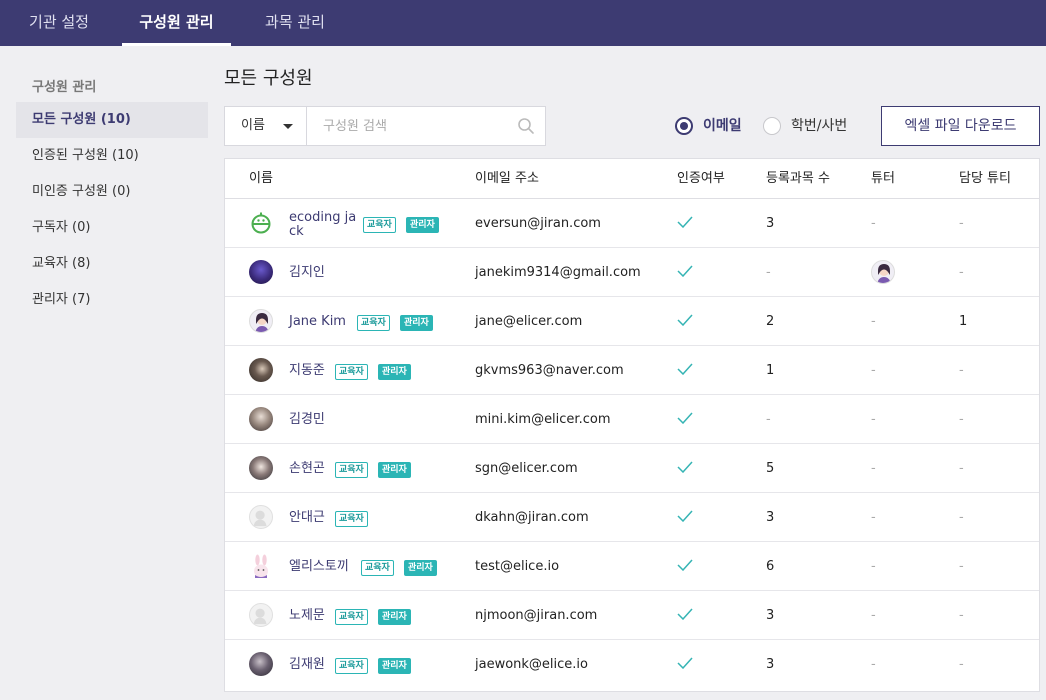  I want to click on member-email: gkvms963@naver.com, so click(549, 370).